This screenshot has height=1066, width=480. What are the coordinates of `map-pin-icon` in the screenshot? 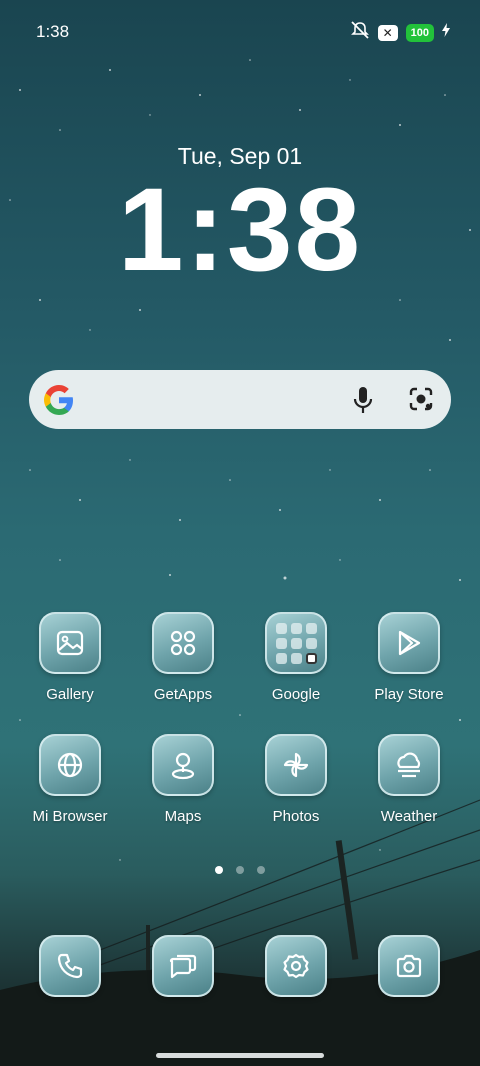 It's located at (183, 765).